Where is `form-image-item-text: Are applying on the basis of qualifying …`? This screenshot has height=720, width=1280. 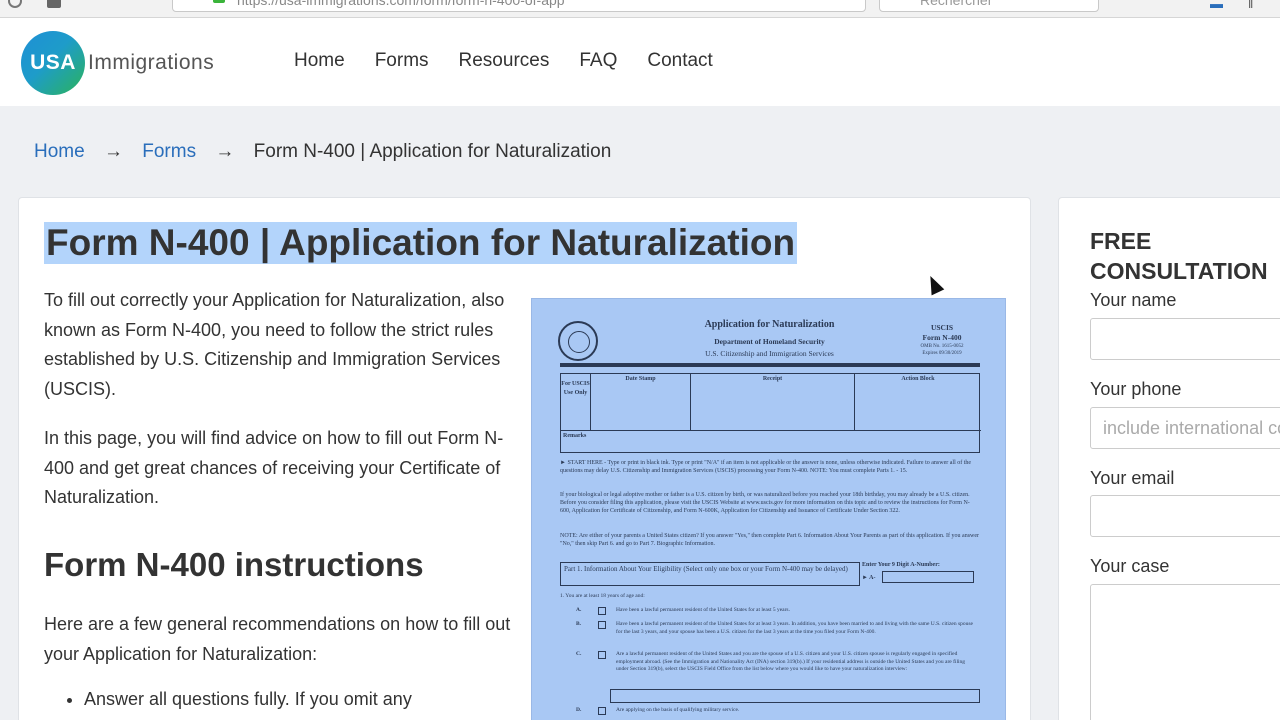 form-image-item-text: Are applying on the basis of qualifying … is located at coordinates (678, 710).